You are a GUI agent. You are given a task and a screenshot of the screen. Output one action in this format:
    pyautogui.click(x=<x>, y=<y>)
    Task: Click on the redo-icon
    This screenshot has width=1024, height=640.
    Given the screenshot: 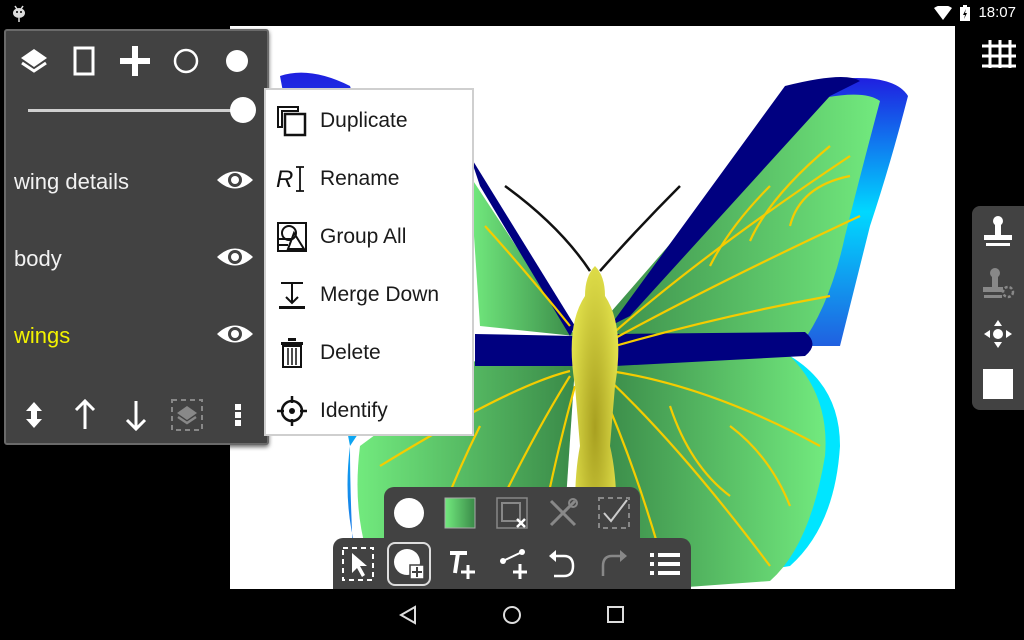 What is the action you would take?
    pyautogui.click(x=614, y=563)
    